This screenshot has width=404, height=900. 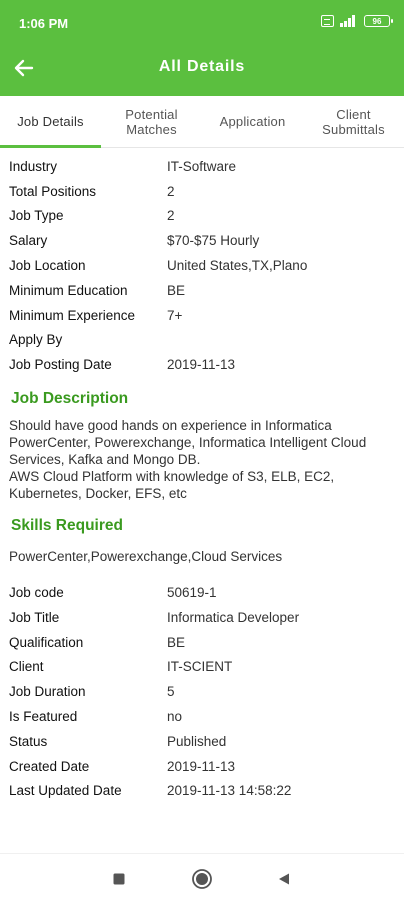 What do you see at coordinates (349, 21) in the screenshot?
I see `signal-icon` at bounding box center [349, 21].